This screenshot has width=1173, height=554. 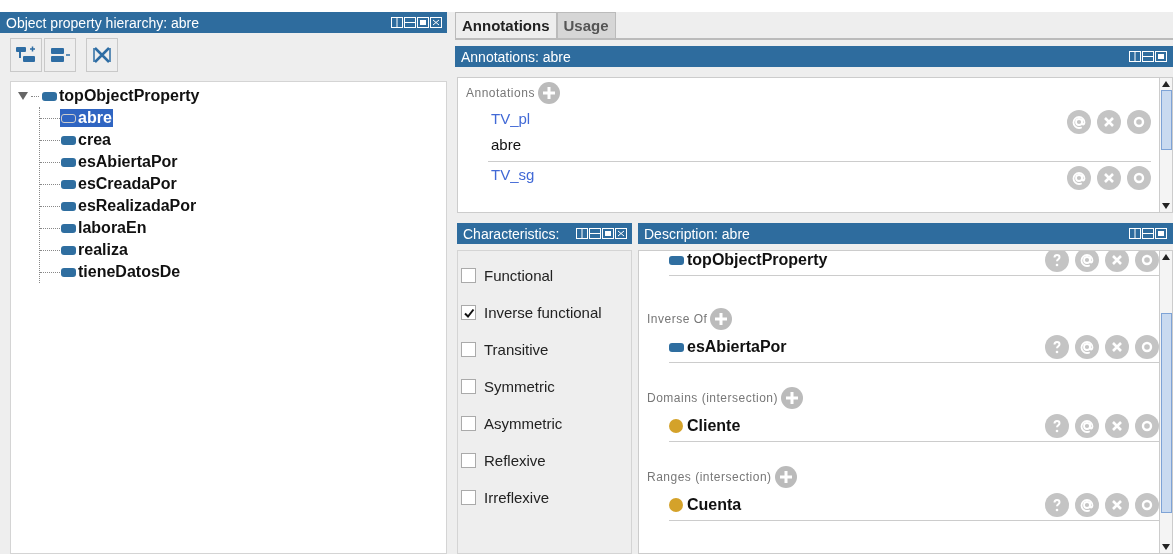 I want to click on tree-item: crea, so click(x=86, y=140).